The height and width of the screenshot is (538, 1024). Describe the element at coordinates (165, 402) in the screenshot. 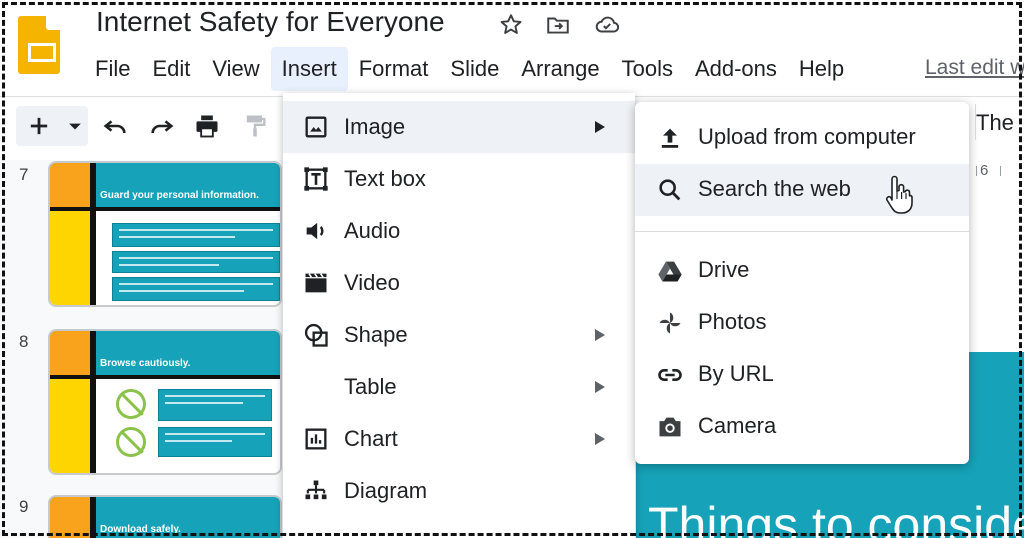

I see `slide-thumbnail-8: Browse cautiously.` at that location.